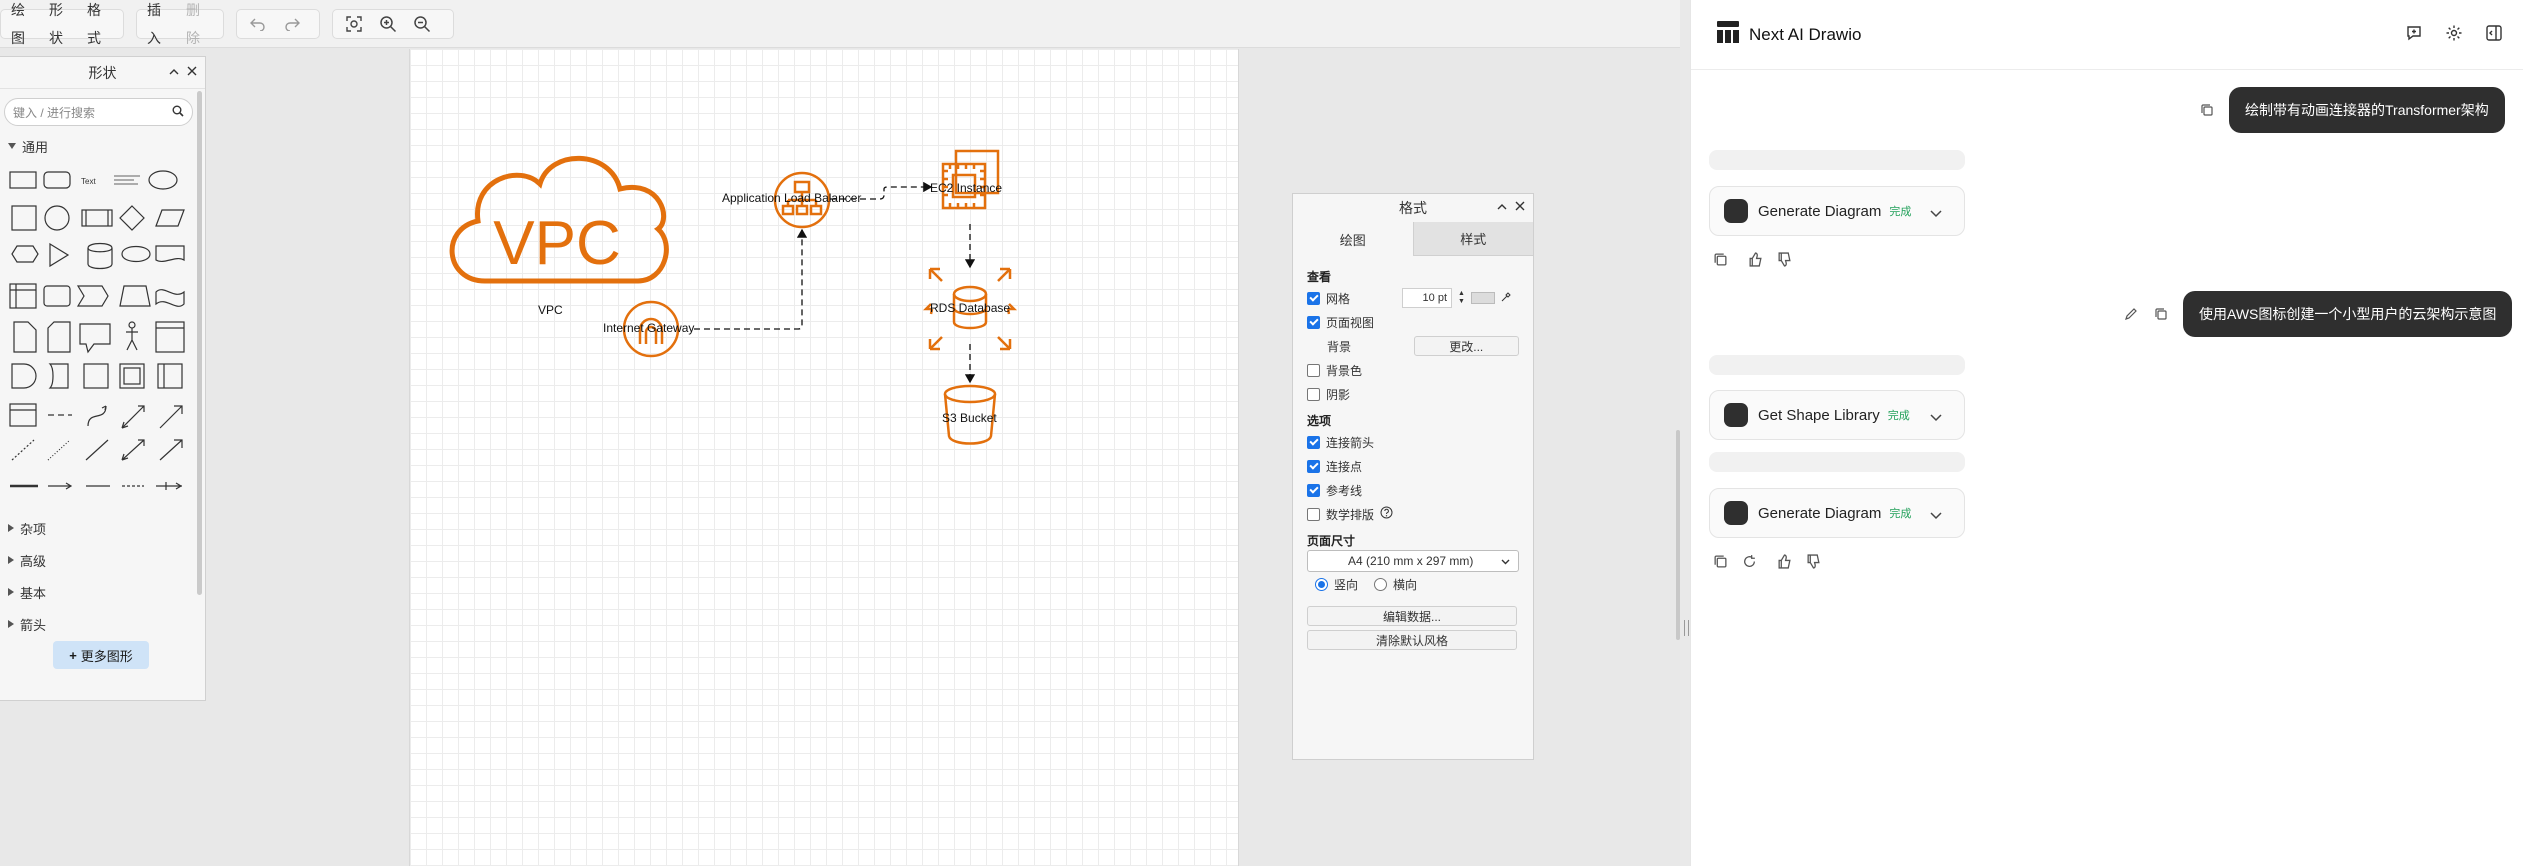 The image size is (2523, 866). What do you see at coordinates (1313, 490) in the screenshot?
I see `guides-checkbox` at bounding box center [1313, 490].